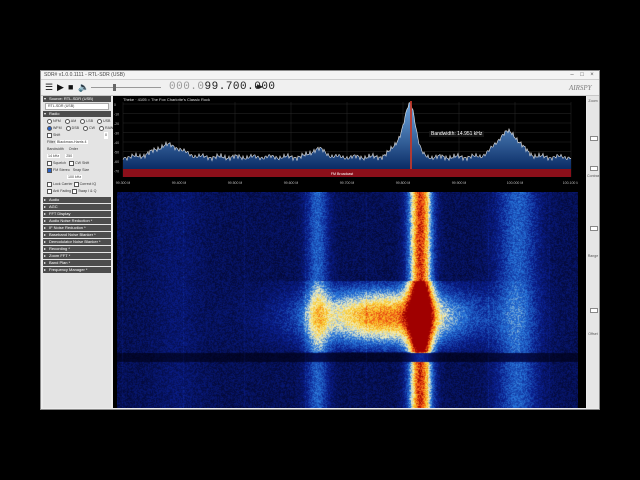  Describe the element at coordinates (77, 256) in the screenshot. I see `section-header-zoom-fft: Zoom FFT *` at that location.